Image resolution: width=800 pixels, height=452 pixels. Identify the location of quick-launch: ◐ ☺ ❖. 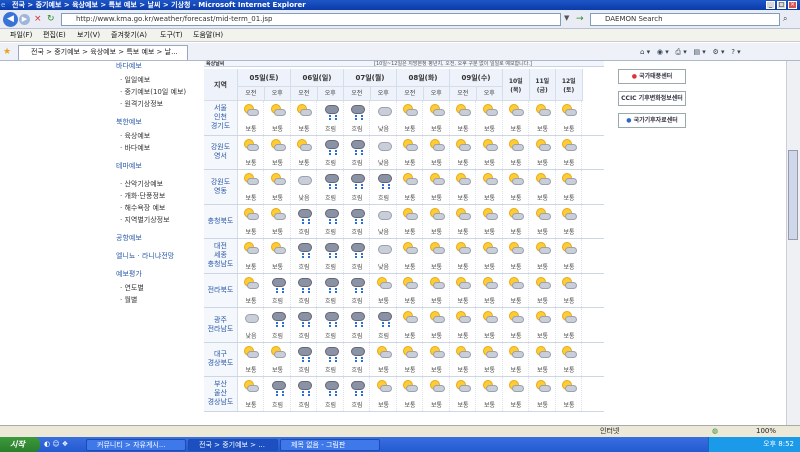
(59, 445).